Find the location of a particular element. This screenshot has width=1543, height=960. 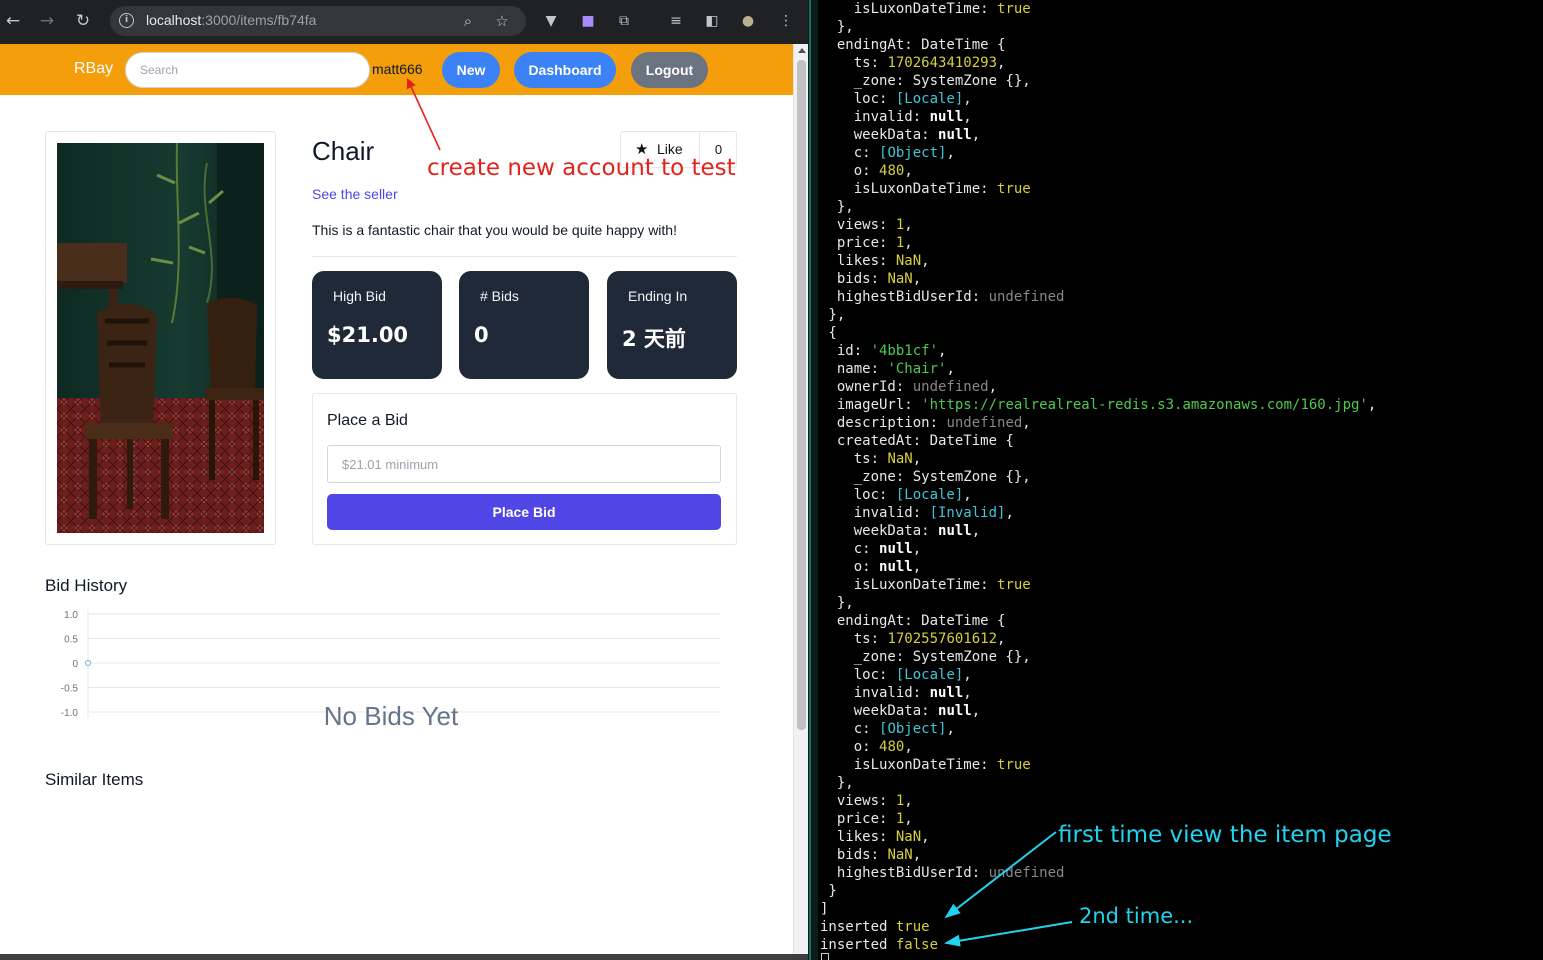

reload-icon: ↻ is located at coordinates (83, 21).